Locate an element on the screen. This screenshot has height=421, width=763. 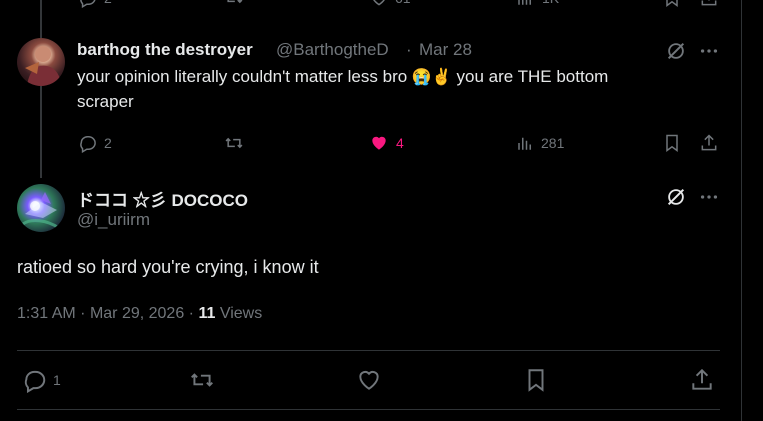
victory-emoji: ✌️ is located at coordinates (441, 77).